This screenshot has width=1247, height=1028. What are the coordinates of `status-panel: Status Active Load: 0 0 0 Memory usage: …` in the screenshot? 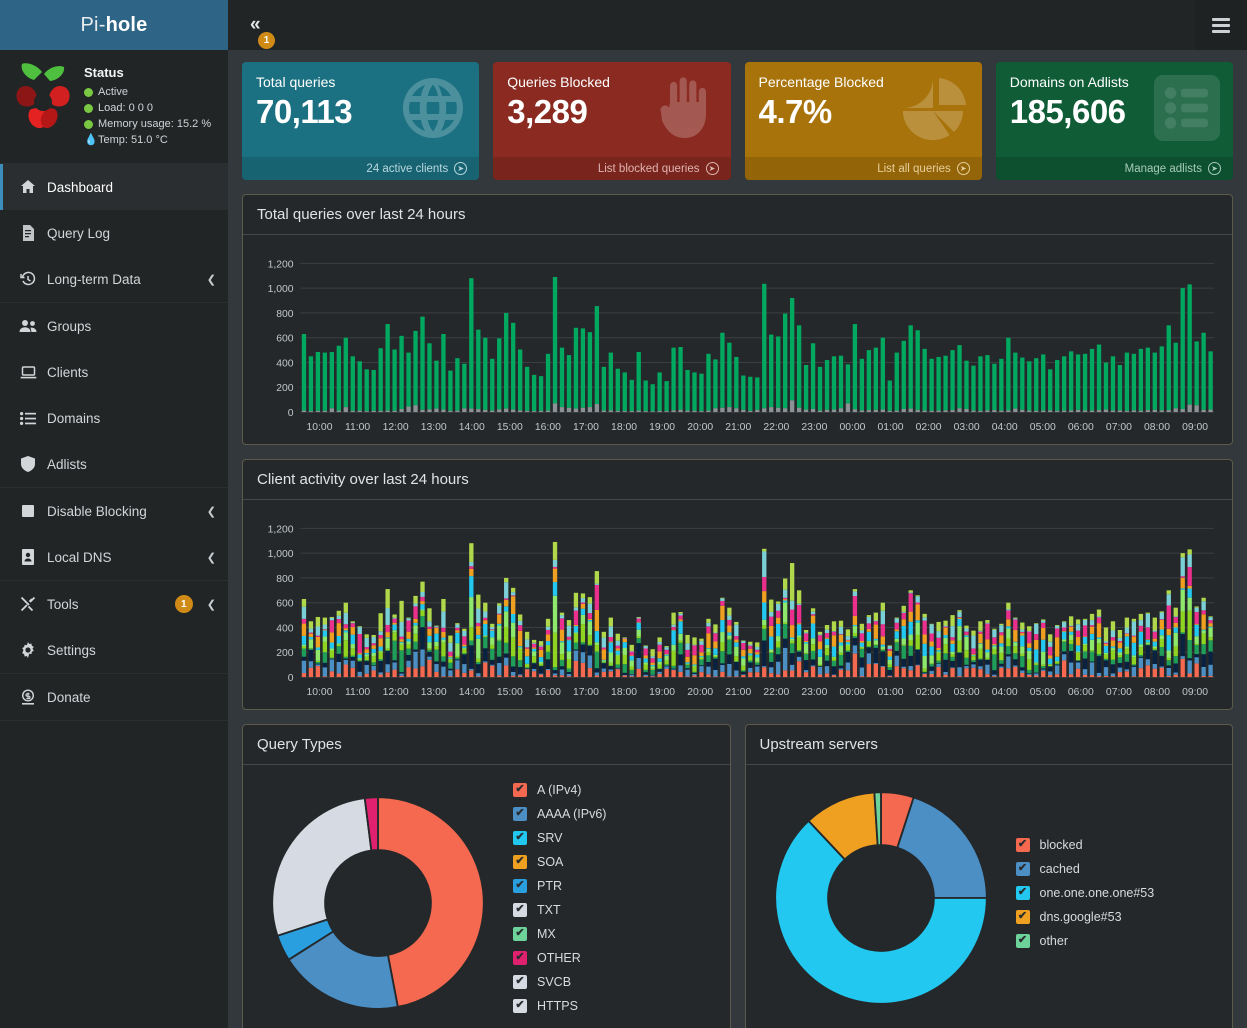 It's located at (114, 107).